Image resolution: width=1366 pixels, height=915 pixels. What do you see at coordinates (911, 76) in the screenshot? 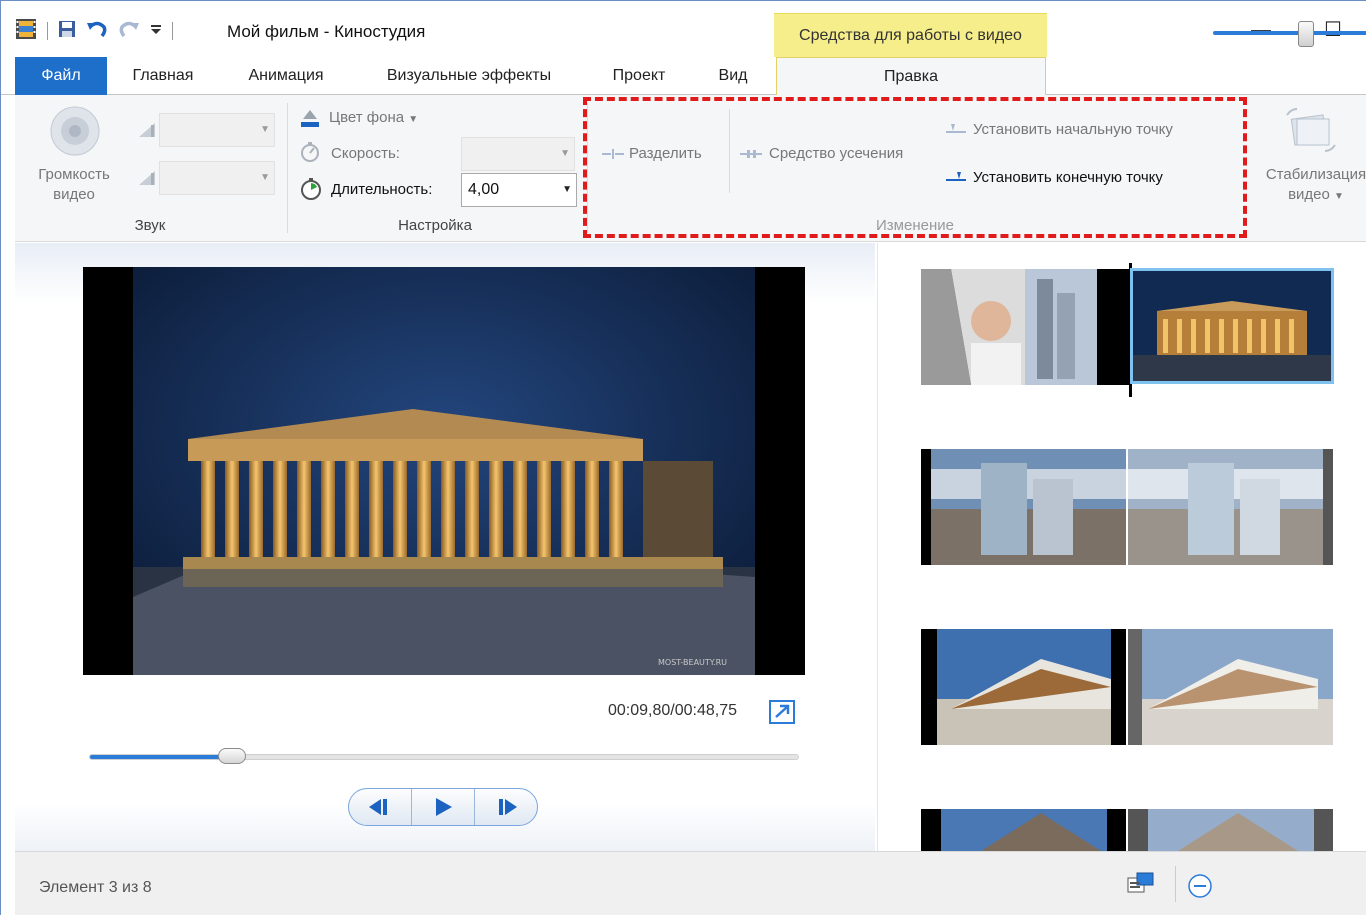
I see `tab-edit: Правка` at bounding box center [911, 76].